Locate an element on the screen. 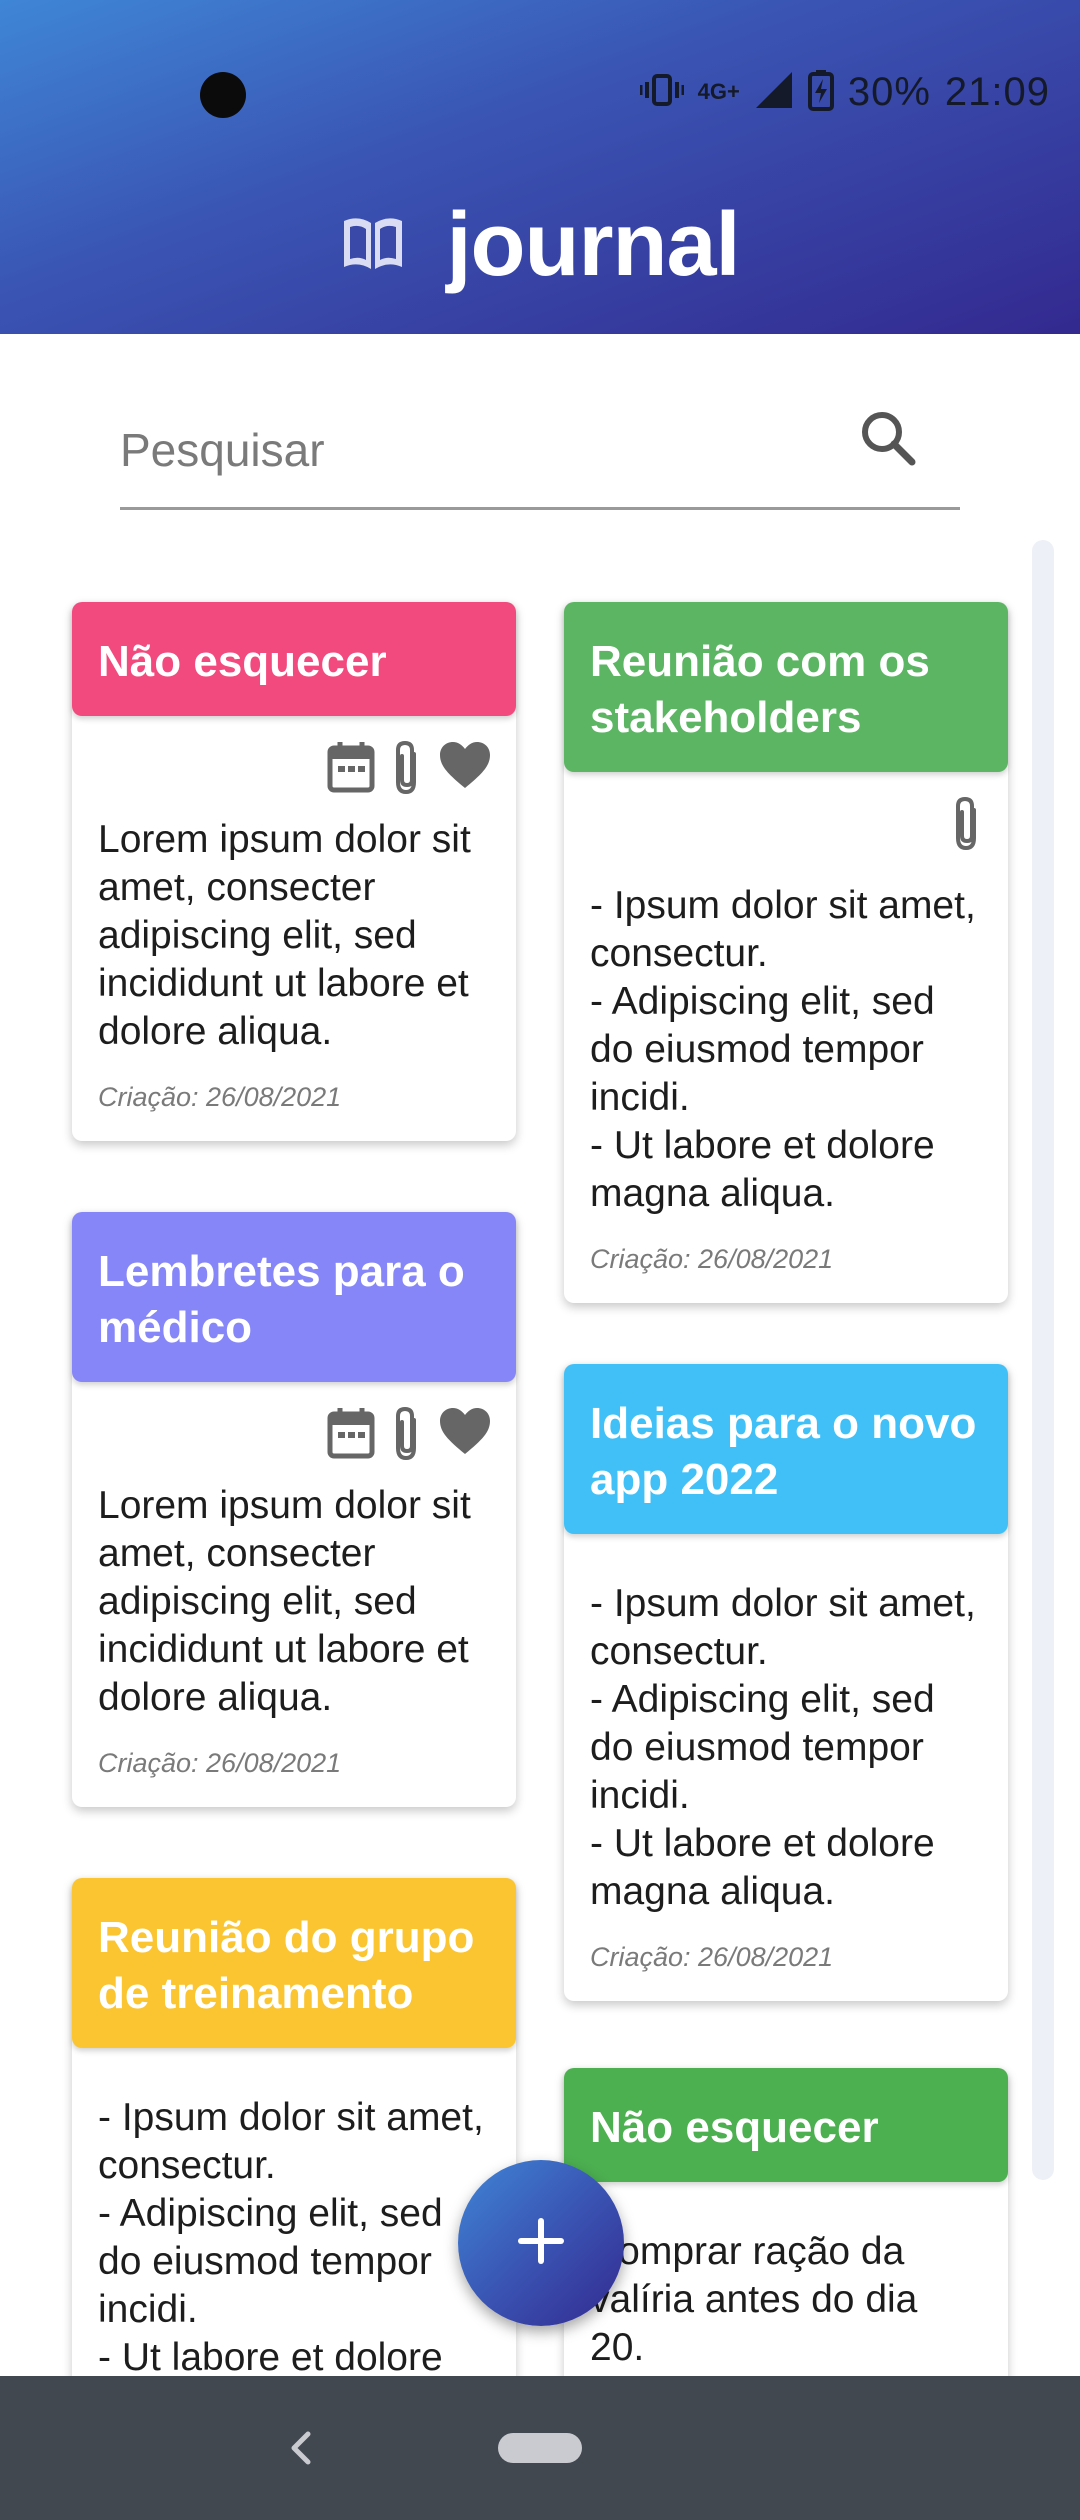 This screenshot has height=2520, width=1080. note-title: Lembretes para o médico is located at coordinates (294, 1297).